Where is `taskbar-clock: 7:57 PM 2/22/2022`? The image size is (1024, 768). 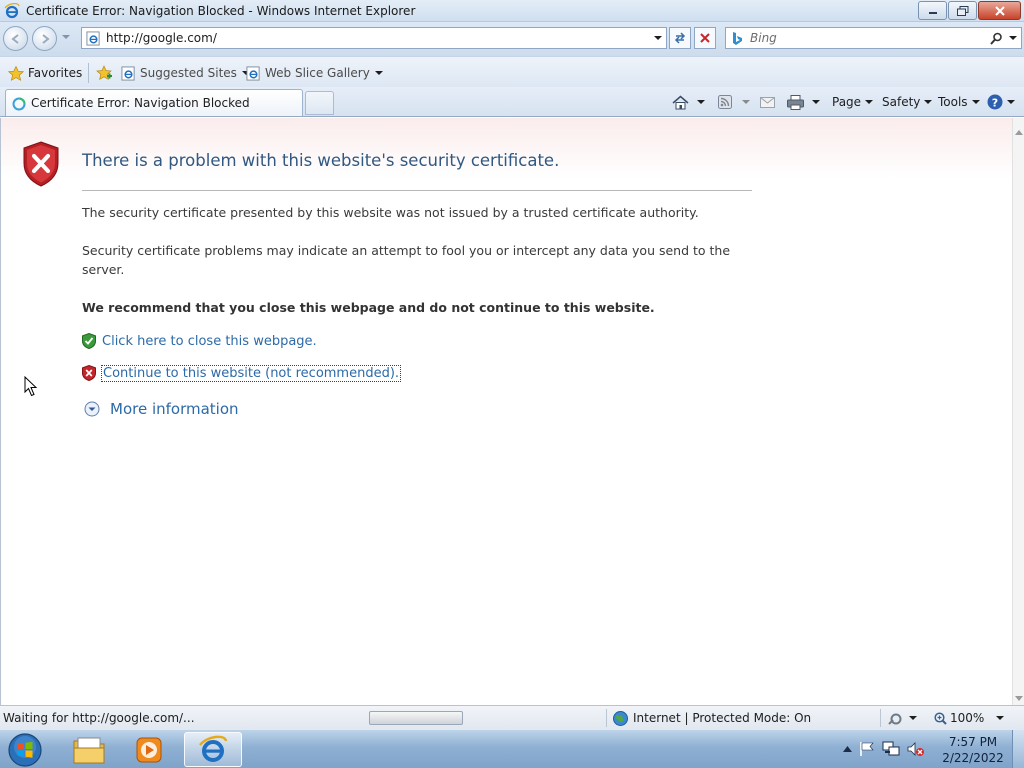 taskbar-clock: 7:57 PM 2/22/2022 is located at coordinates (973, 750).